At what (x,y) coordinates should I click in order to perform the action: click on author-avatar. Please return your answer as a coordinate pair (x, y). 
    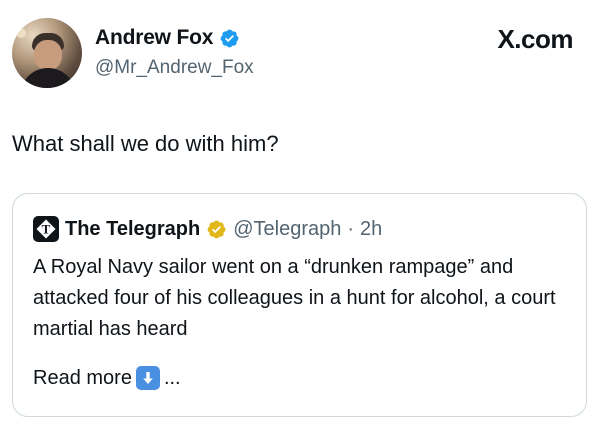
    Looking at the image, I should click on (47, 53).